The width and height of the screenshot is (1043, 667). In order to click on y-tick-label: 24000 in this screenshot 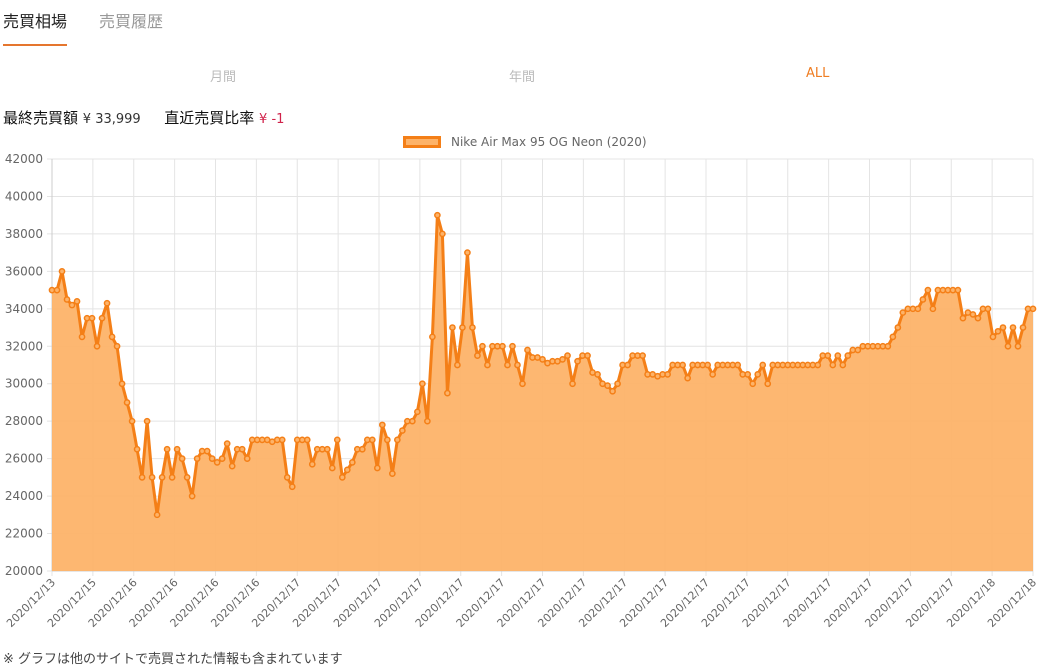, I will do `click(24, 496)`.